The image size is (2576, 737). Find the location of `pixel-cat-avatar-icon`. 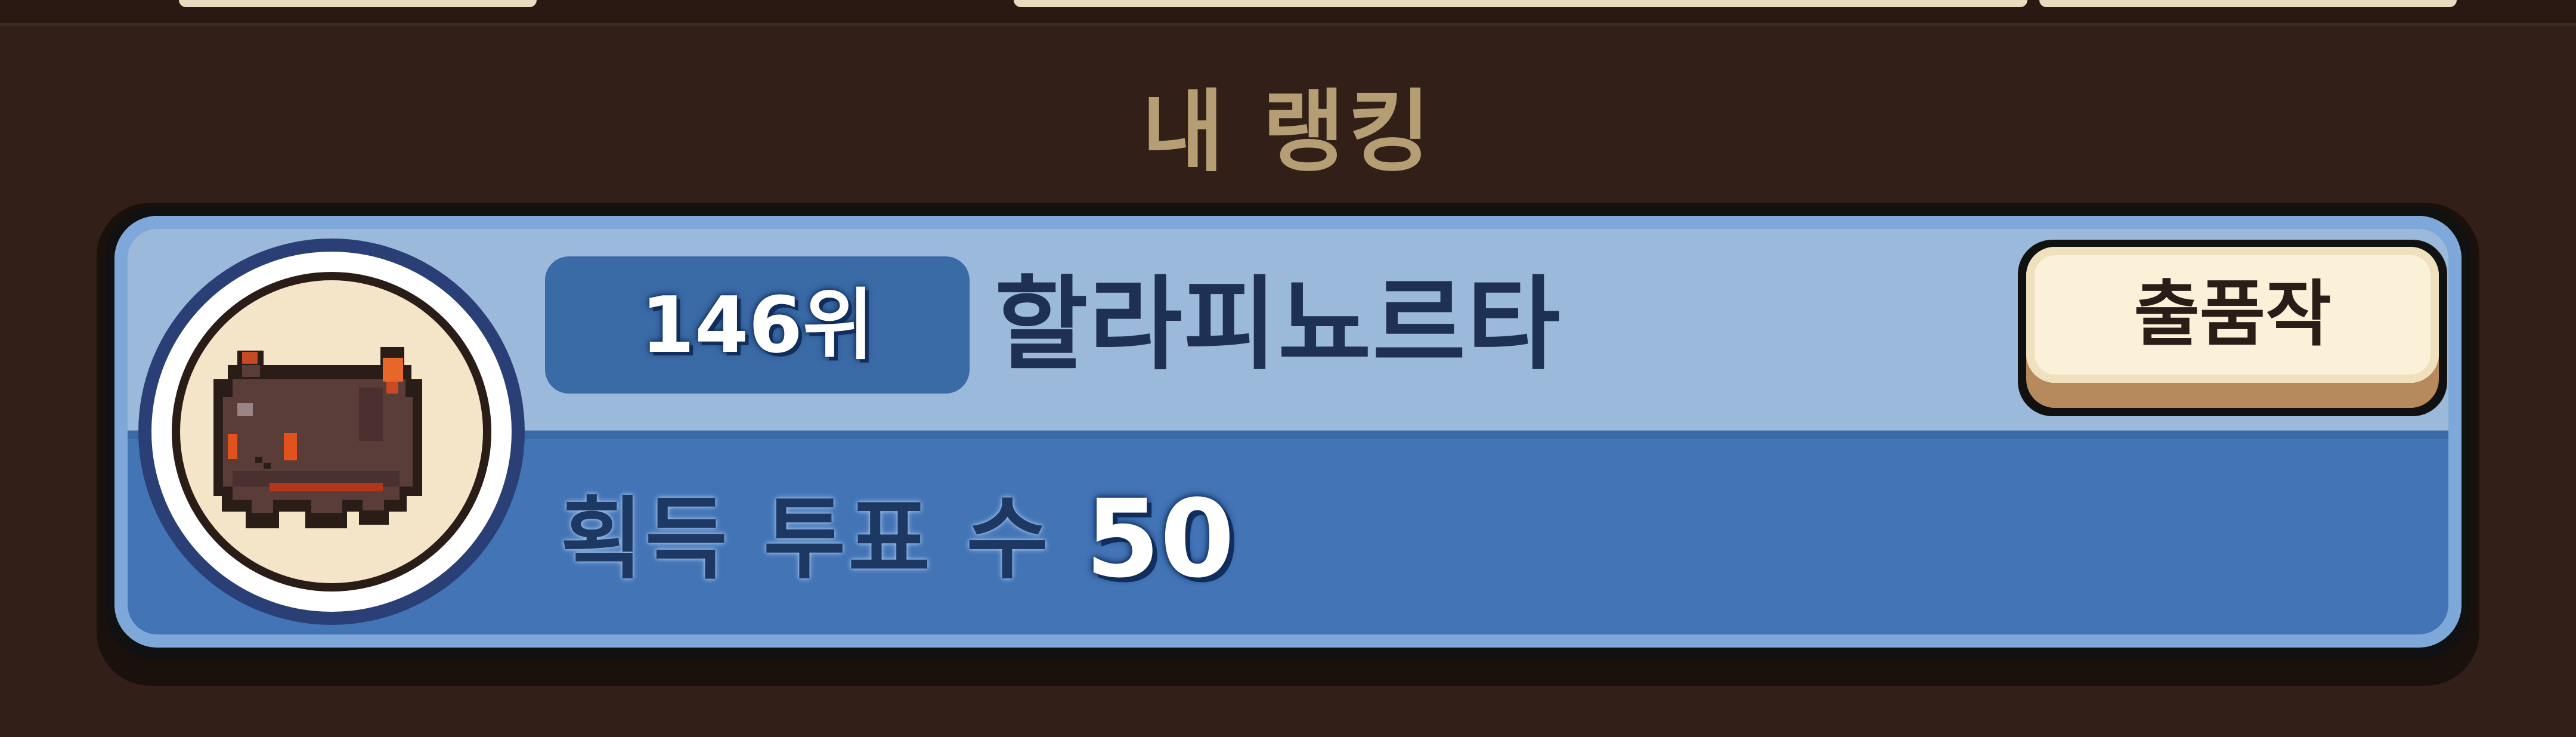

pixel-cat-avatar-icon is located at coordinates (317, 437).